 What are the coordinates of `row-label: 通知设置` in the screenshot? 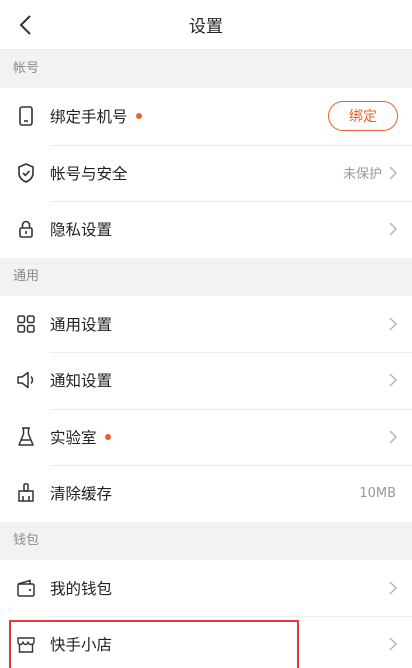 It's located at (81, 381).